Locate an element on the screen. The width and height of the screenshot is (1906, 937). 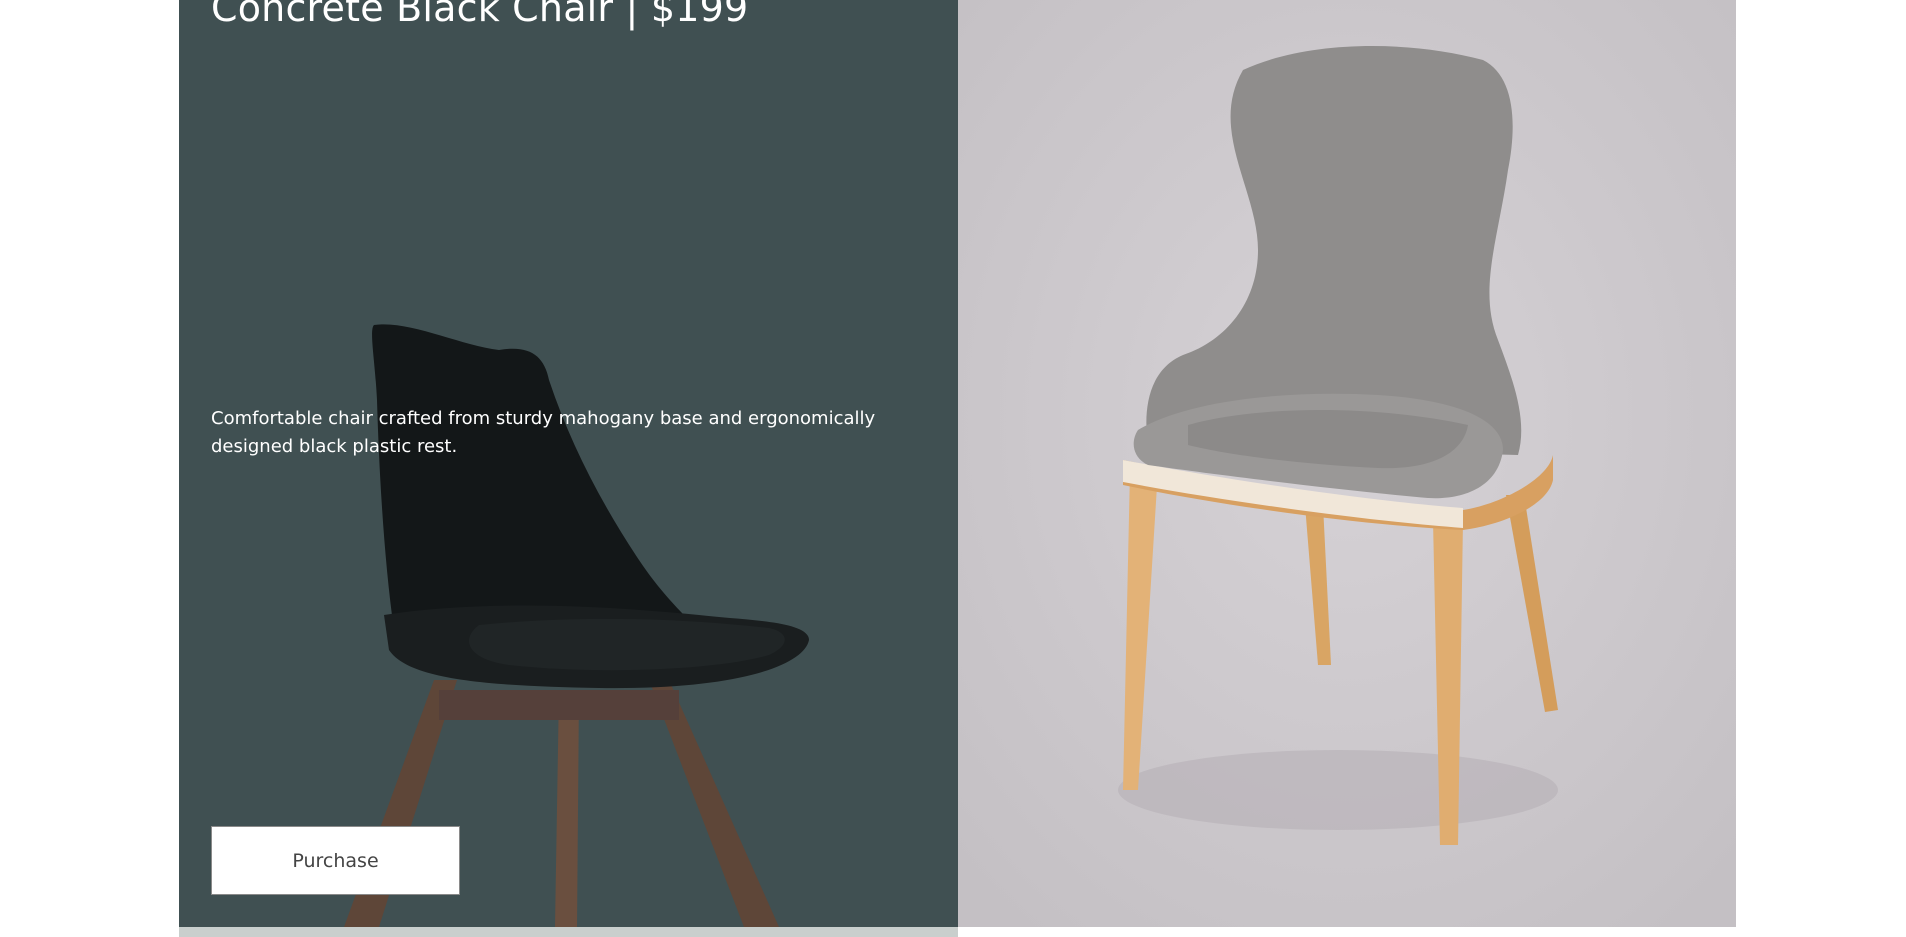
section-divider-right is located at coordinates (1347, 932).